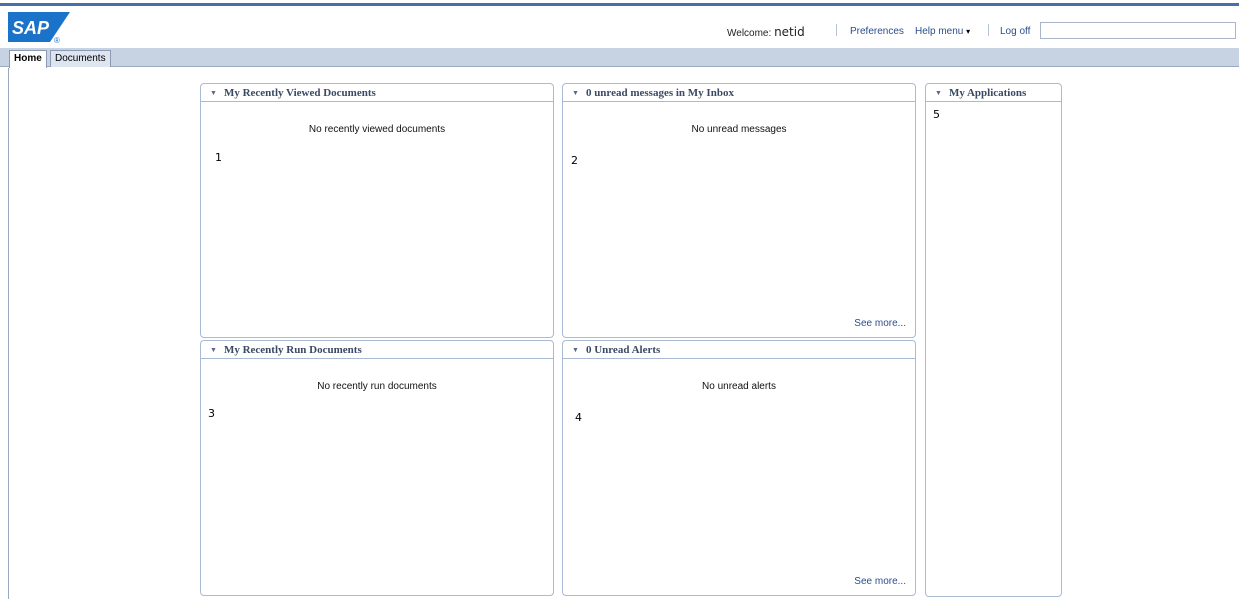 This screenshot has width=1239, height=599. Describe the element at coordinates (739, 386) in the screenshot. I see `empty-message: No unread alerts` at that location.